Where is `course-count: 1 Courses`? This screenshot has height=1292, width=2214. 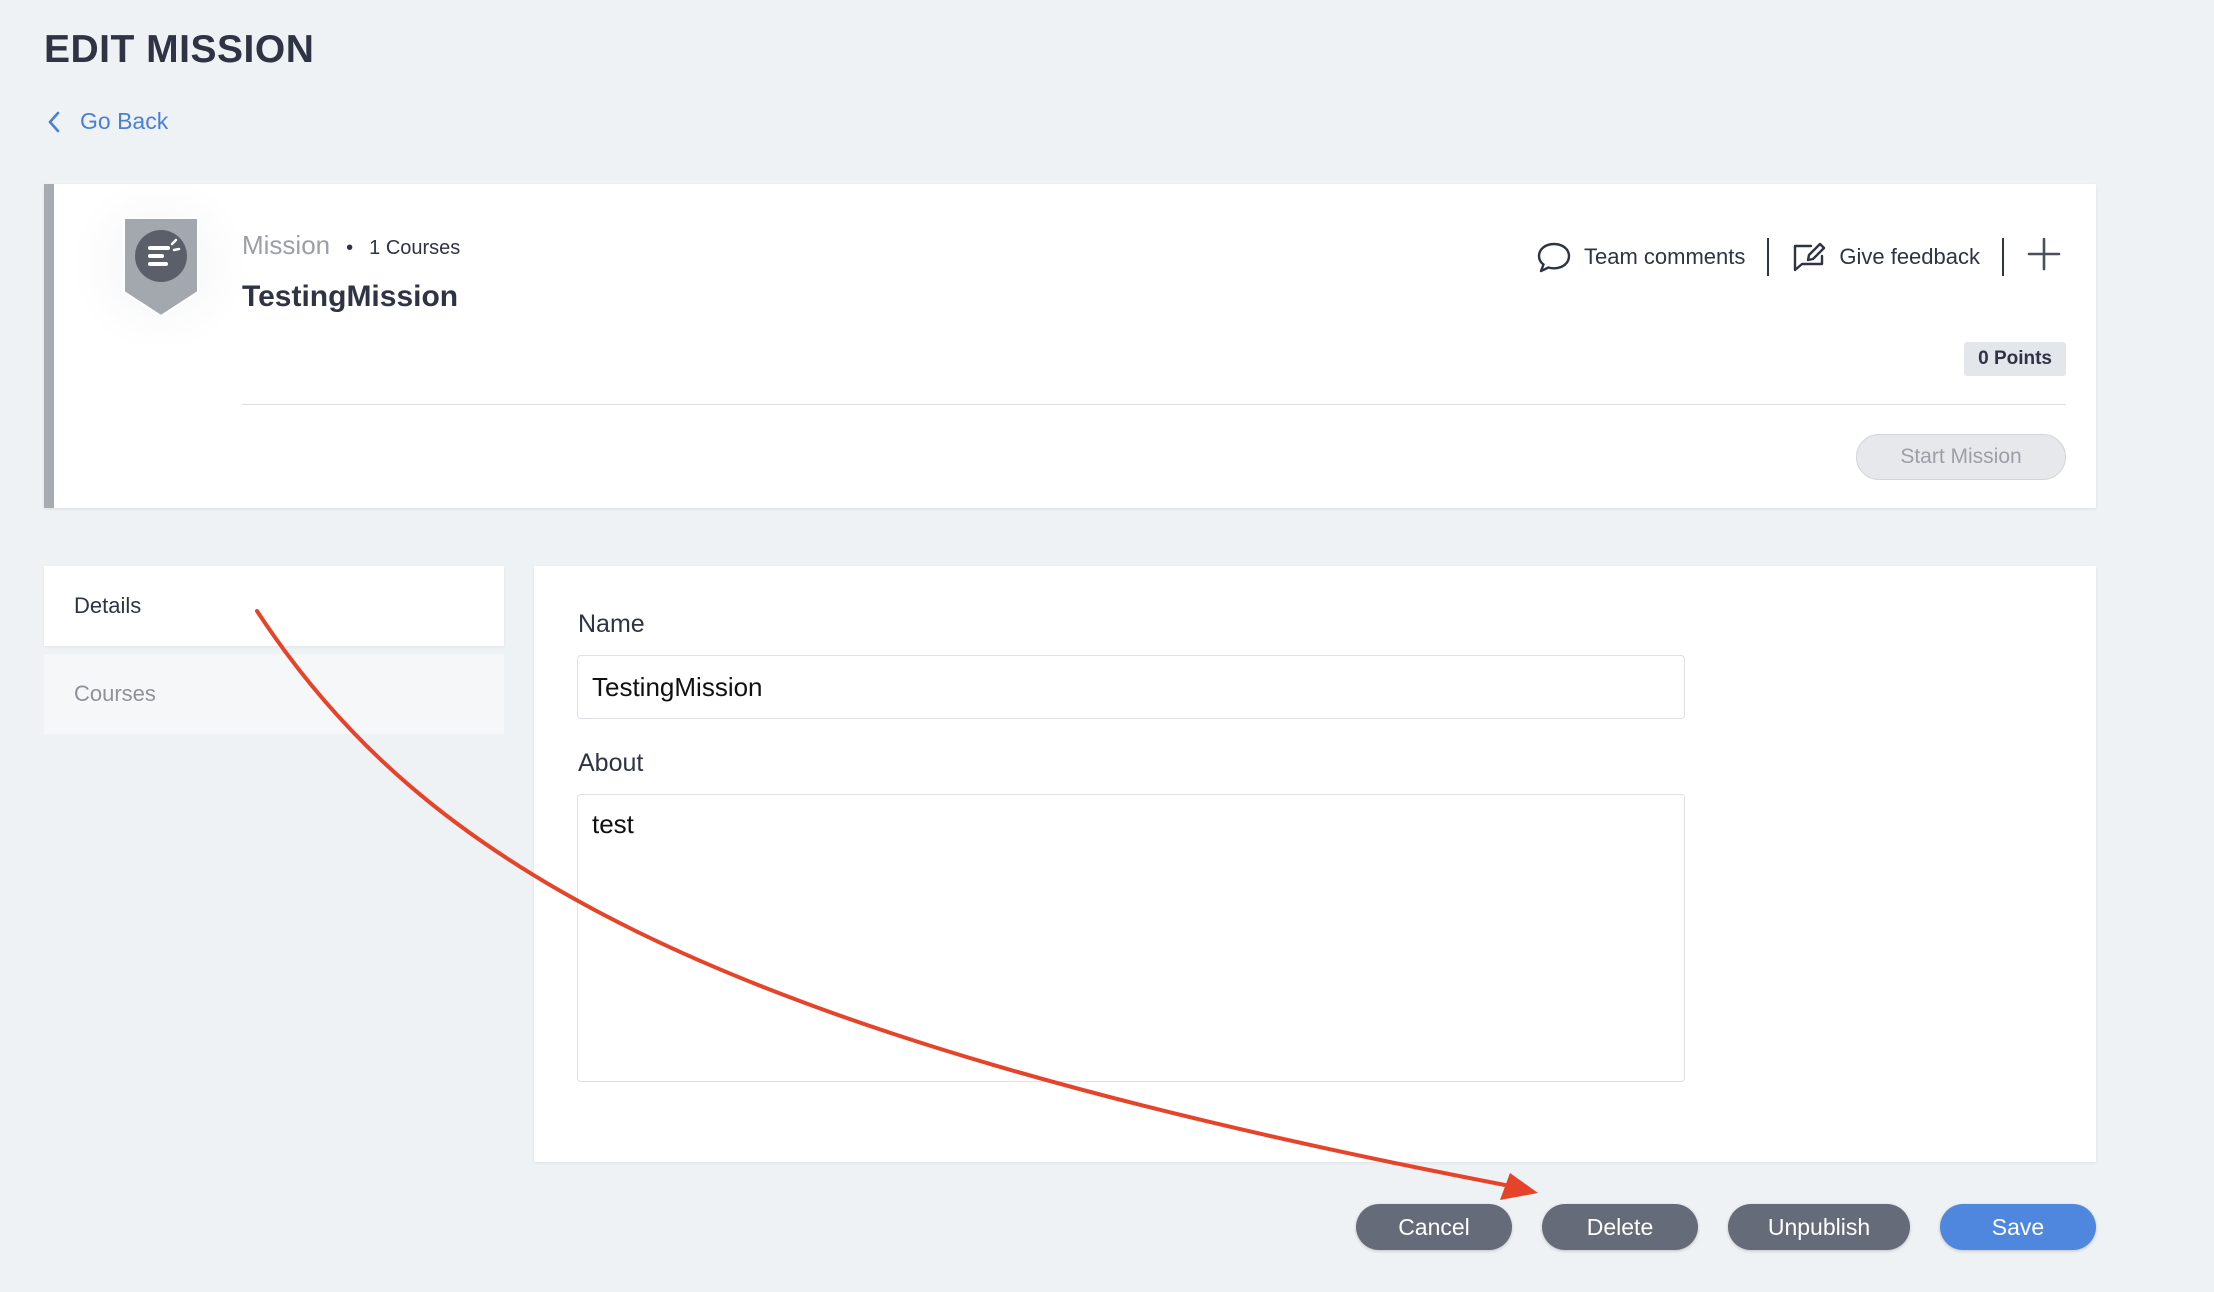
course-count: 1 Courses is located at coordinates (415, 248).